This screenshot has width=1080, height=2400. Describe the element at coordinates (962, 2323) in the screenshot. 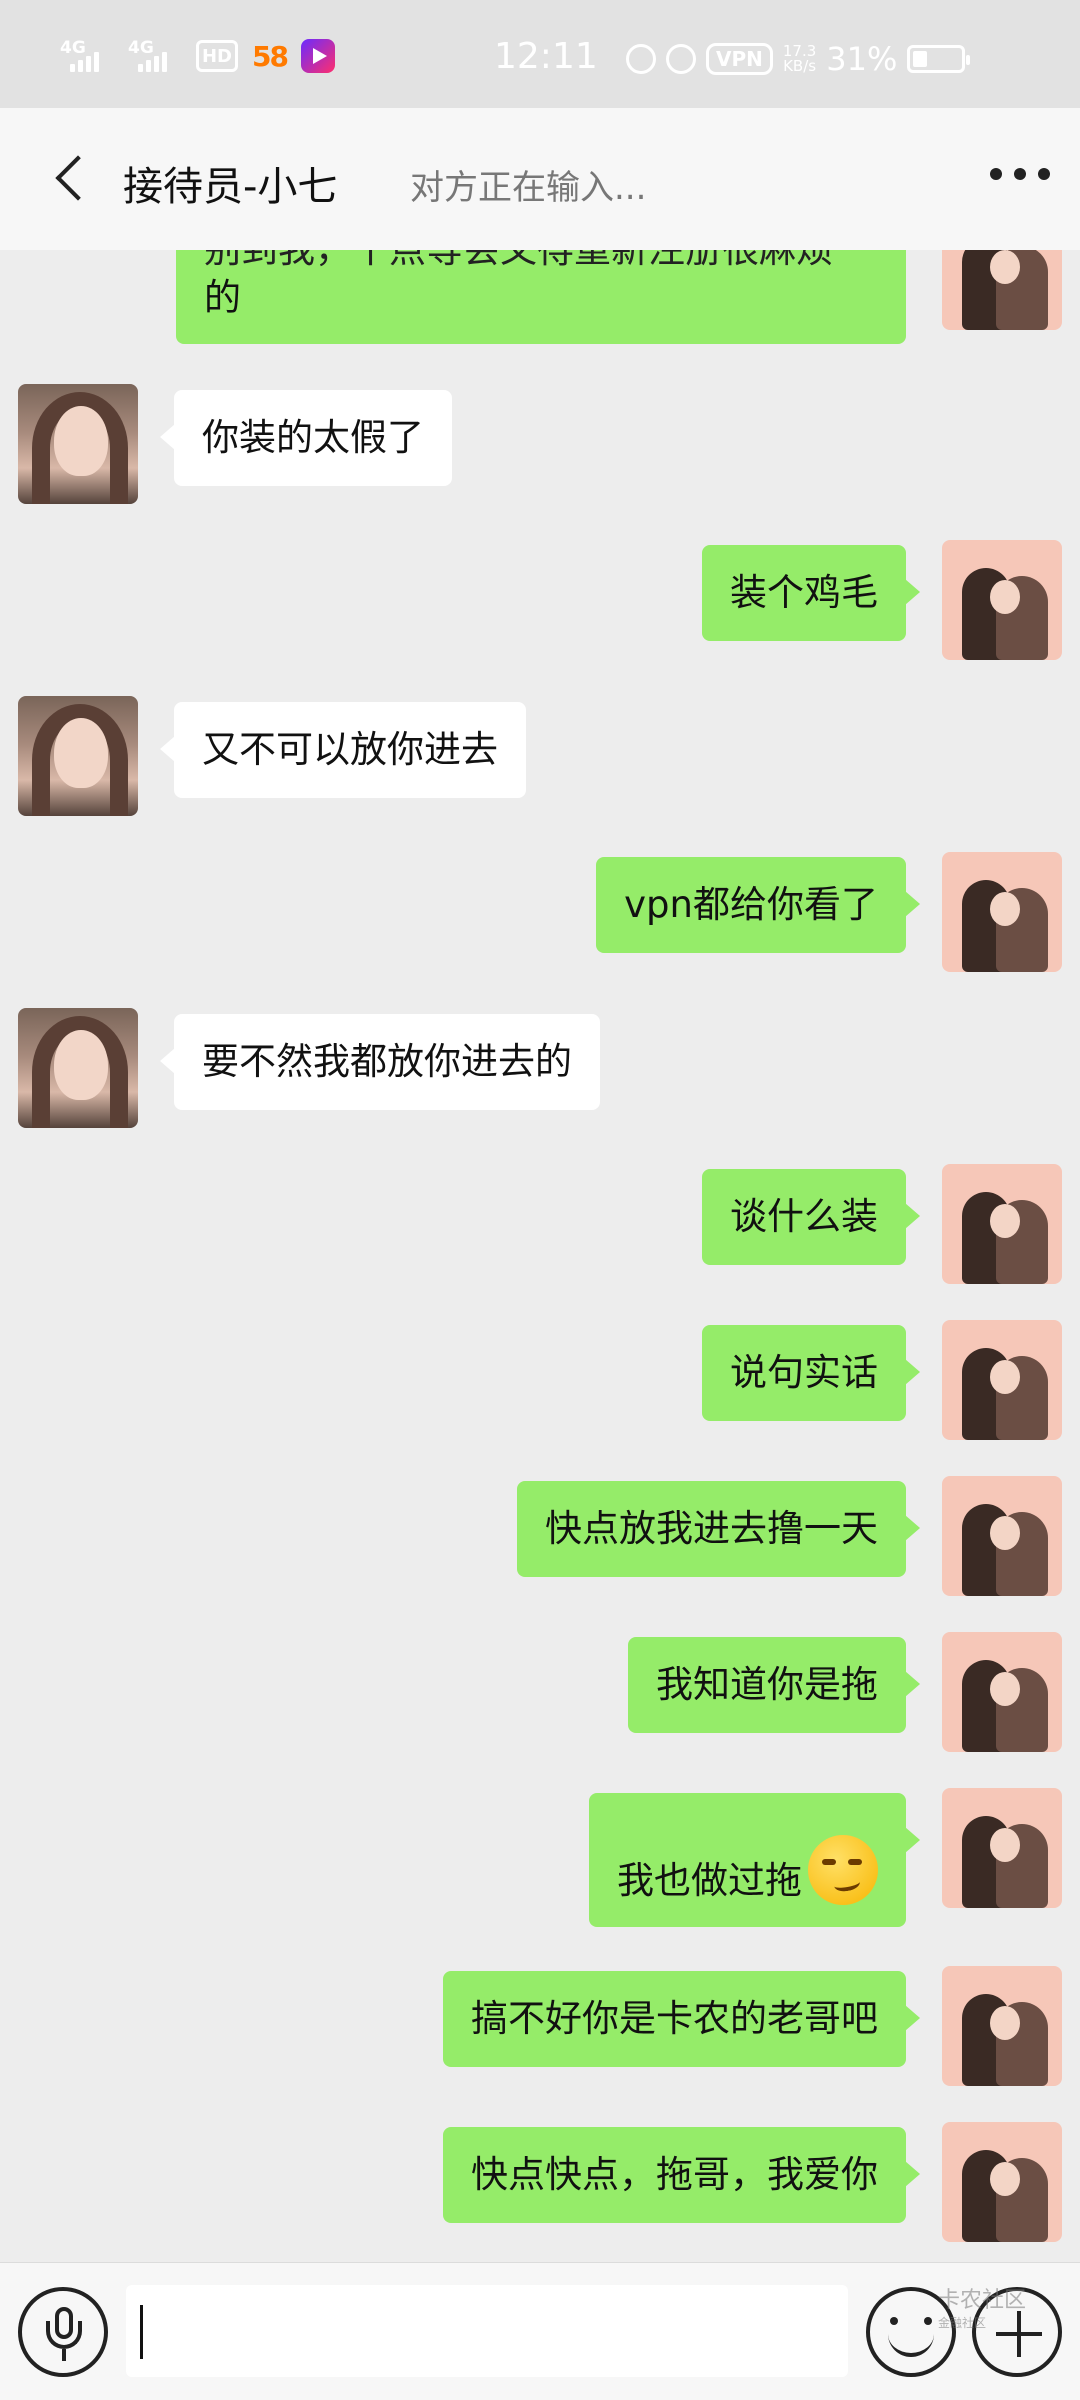

I see `watermark-subtext: 金融社区` at that location.